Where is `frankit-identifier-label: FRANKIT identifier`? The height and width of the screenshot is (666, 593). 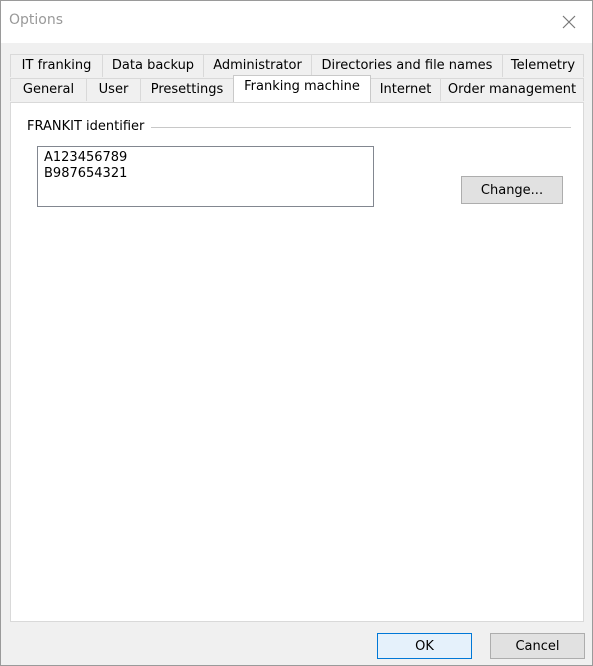 frankit-identifier-label: FRANKIT identifier is located at coordinates (88, 126).